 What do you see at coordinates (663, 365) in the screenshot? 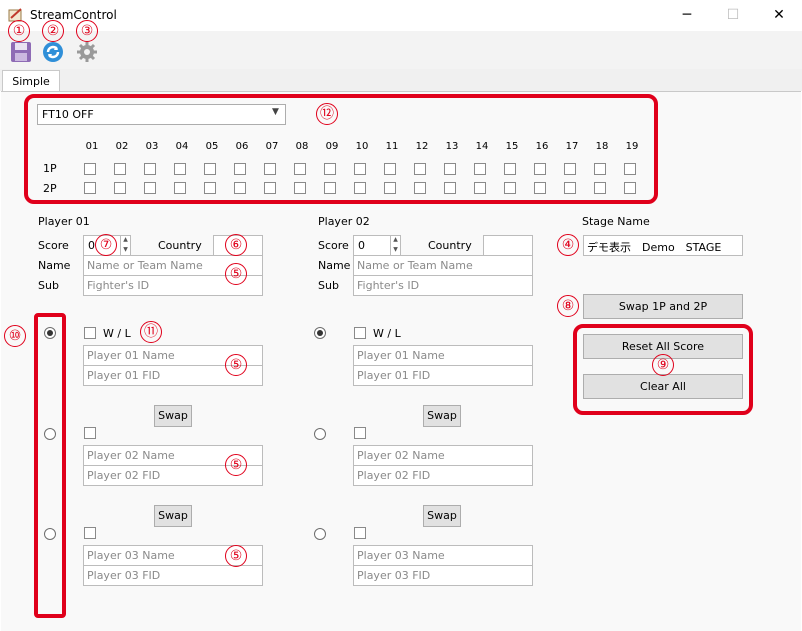
I see `annotation-badge-9: ⑨` at bounding box center [663, 365].